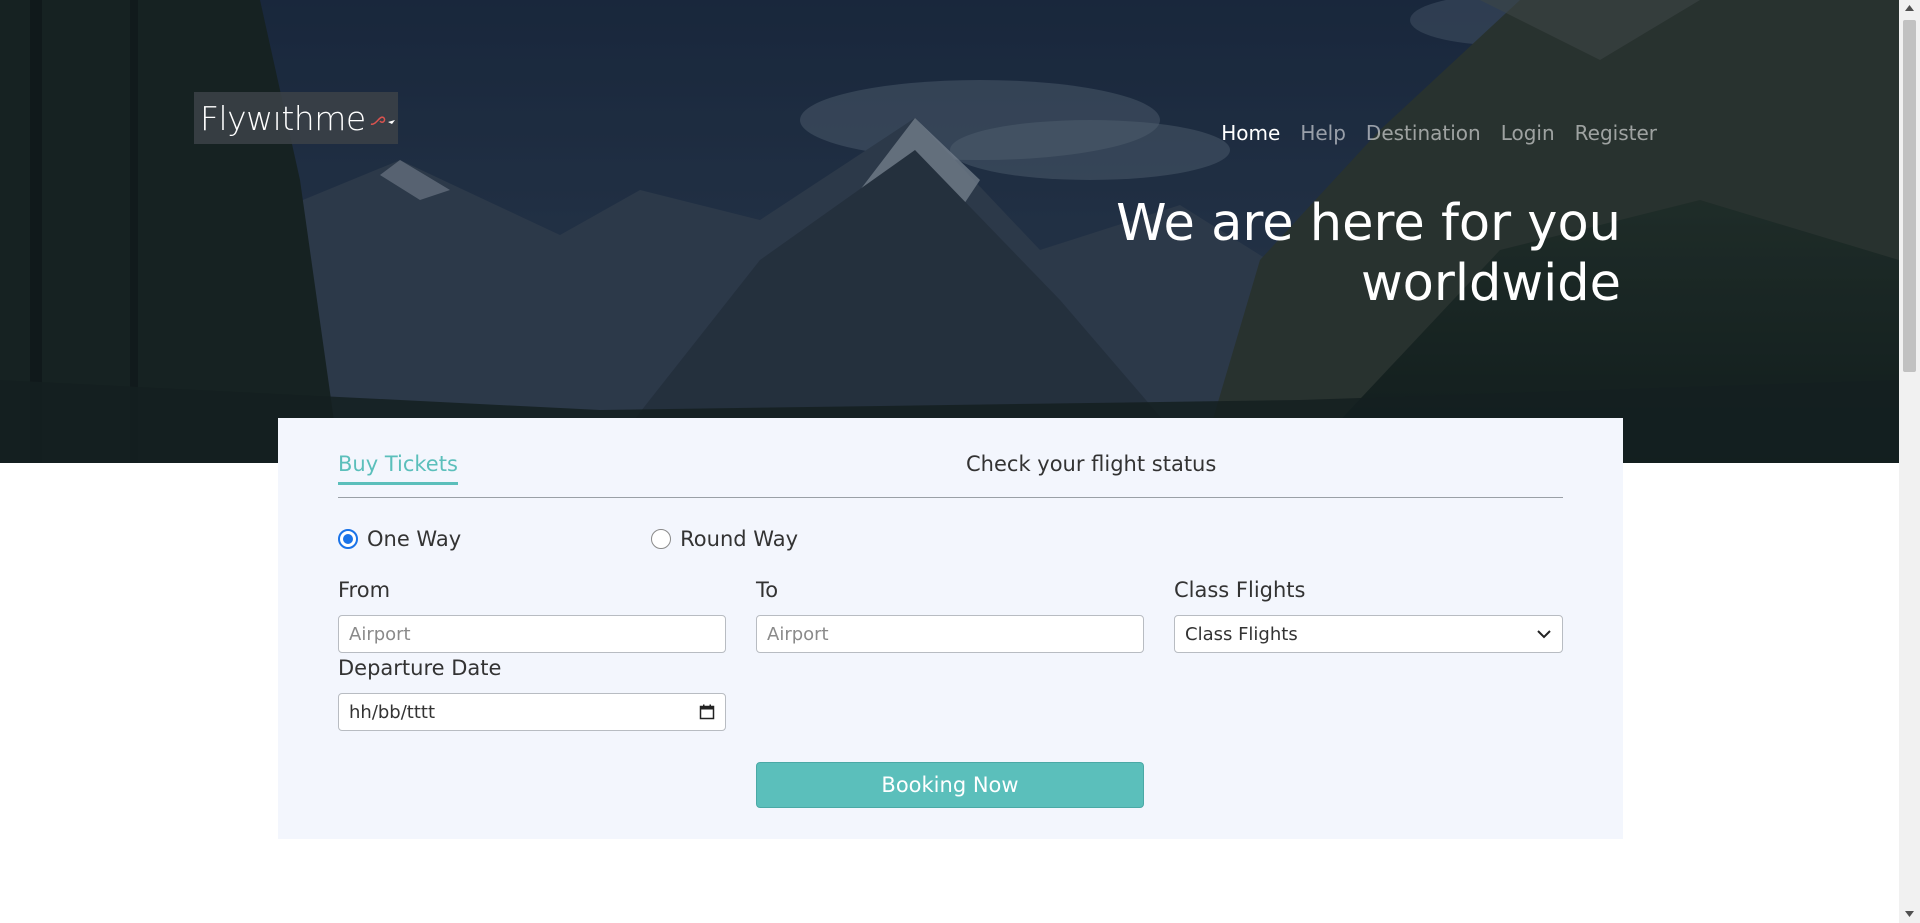  Describe the element at coordinates (420, 668) in the screenshot. I see `departure-date-label: Departure Date` at that location.